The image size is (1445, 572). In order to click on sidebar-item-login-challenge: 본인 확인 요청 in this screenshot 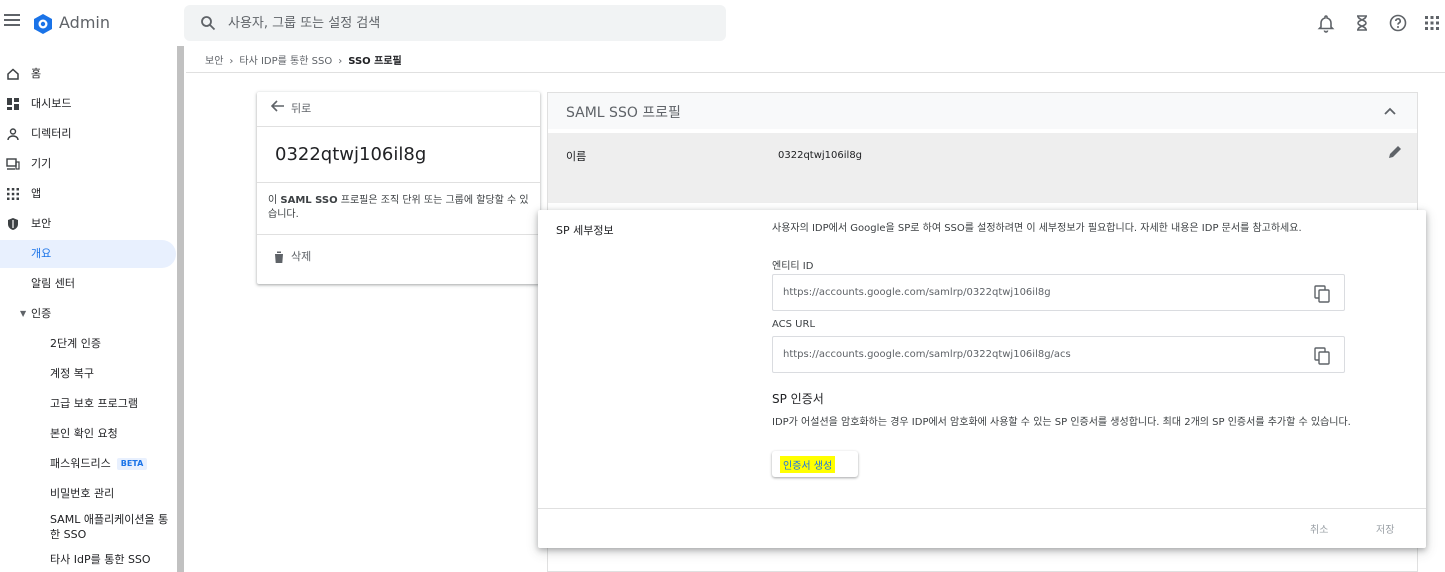, I will do `click(88, 434)`.